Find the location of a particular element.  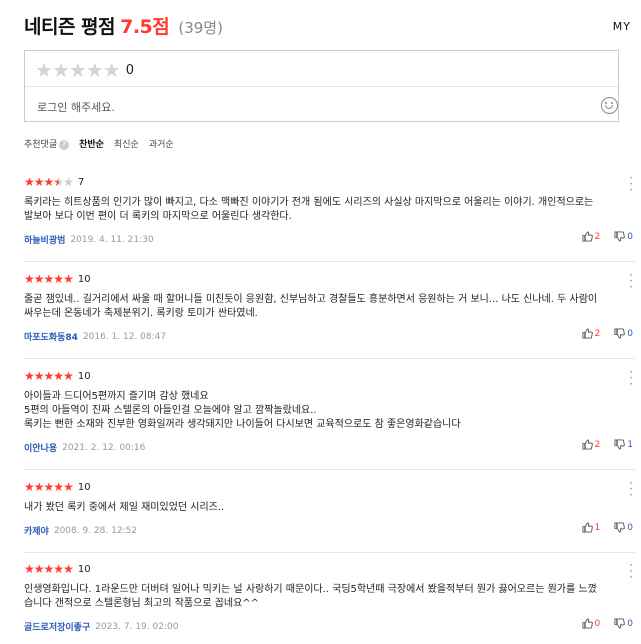

like-count: 1 is located at coordinates (597, 527).